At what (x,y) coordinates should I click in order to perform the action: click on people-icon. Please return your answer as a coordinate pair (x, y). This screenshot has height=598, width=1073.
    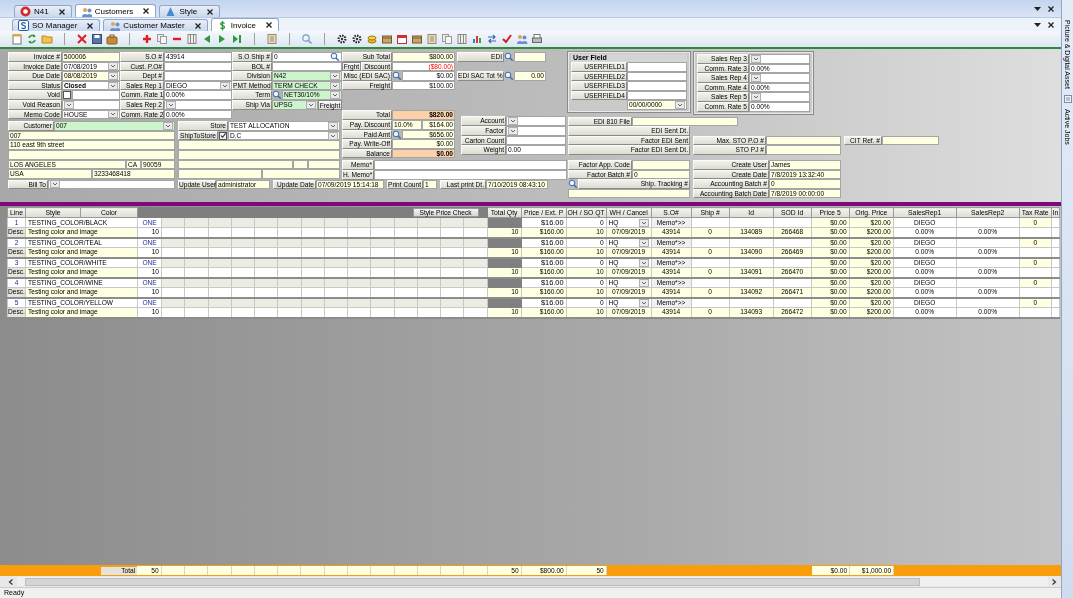
    Looking at the image, I should click on (522, 39).